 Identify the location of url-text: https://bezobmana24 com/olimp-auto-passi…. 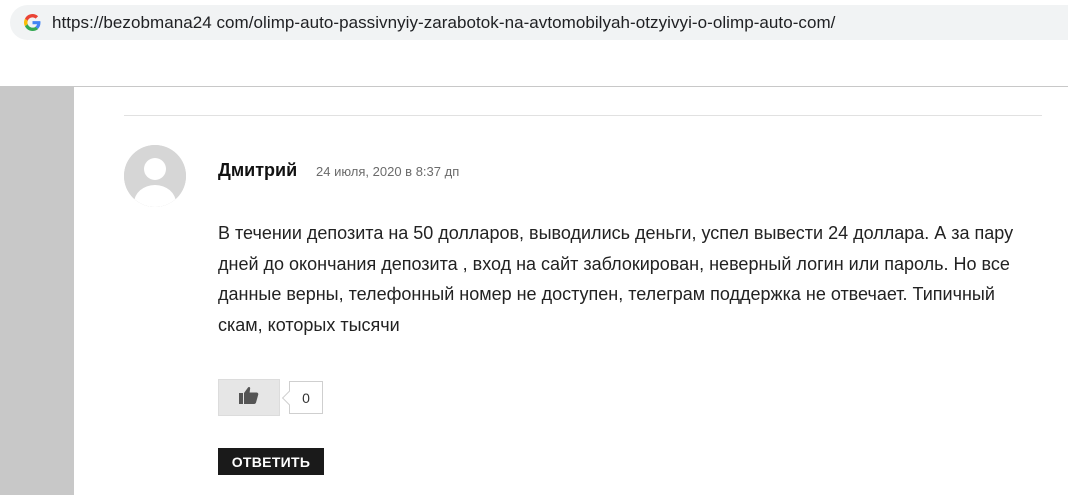
(443, 23).